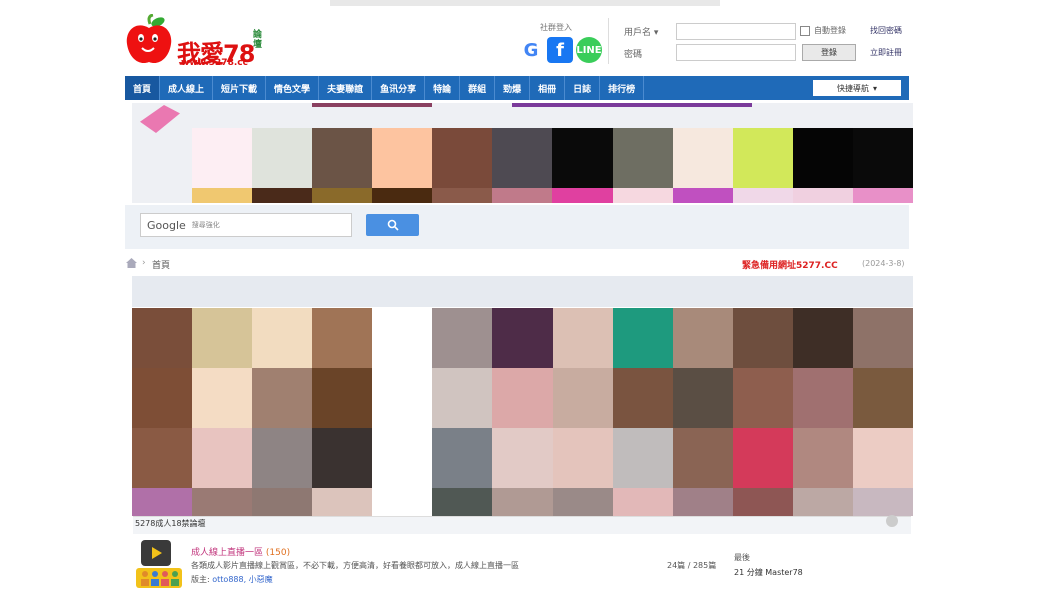 The height and width of the screenshot is (596, 1060). What do you see at coordinates (346, 88) in the screenshot?
I see `nav-item-couples: 夫妻聯誼` at bounding box center [346, 88].